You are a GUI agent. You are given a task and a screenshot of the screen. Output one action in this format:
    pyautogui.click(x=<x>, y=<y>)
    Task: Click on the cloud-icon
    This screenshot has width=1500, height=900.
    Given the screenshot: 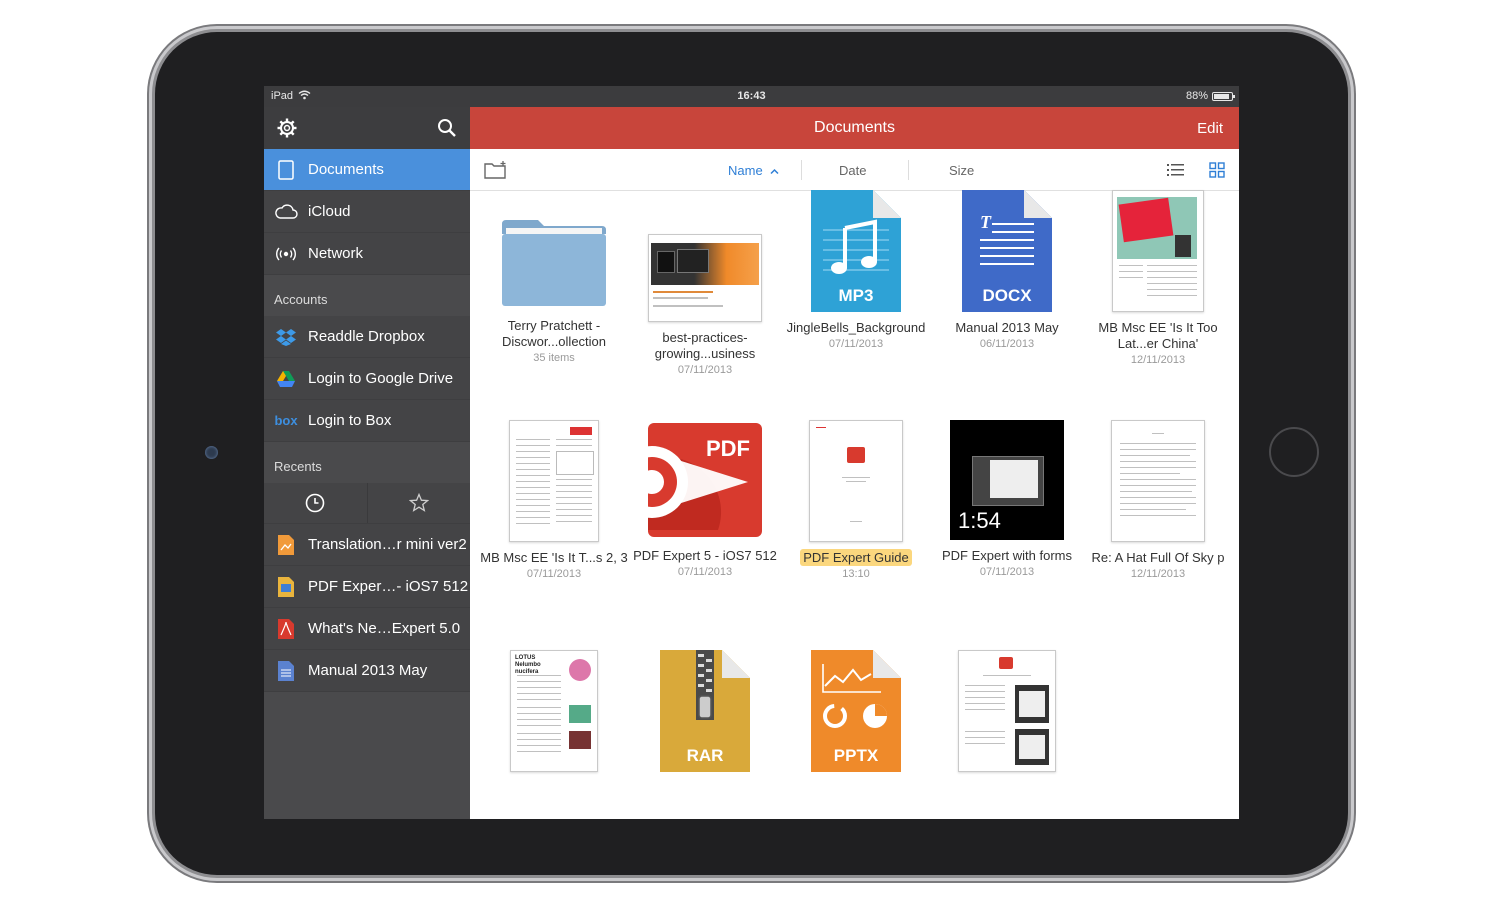 What is the action you would take?
    pyautogui.click(x=286, y=211)
    